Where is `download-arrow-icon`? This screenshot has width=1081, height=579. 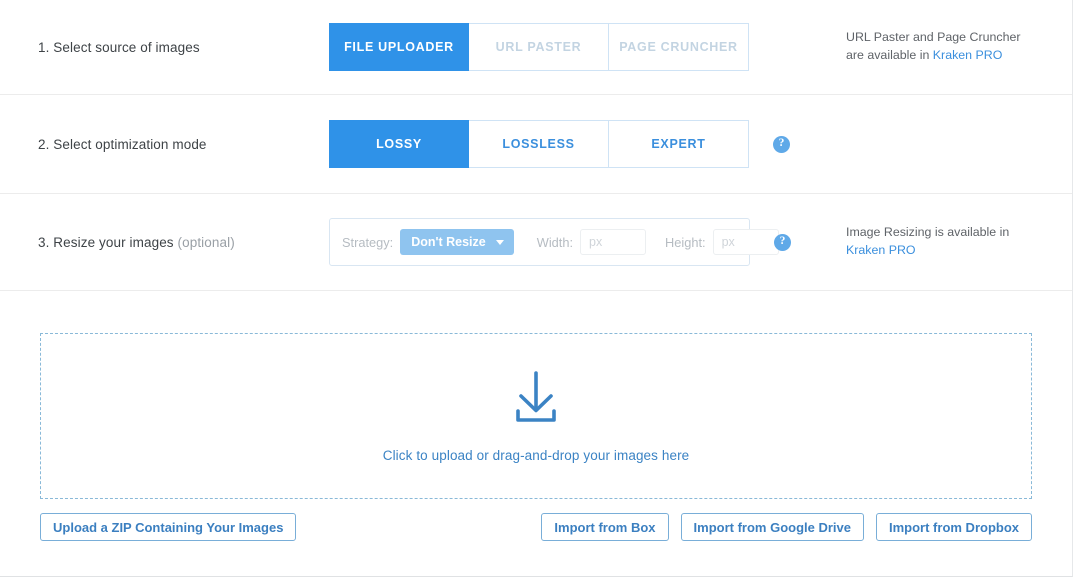
download-arrow-icon is located at coordinates (536, 399).